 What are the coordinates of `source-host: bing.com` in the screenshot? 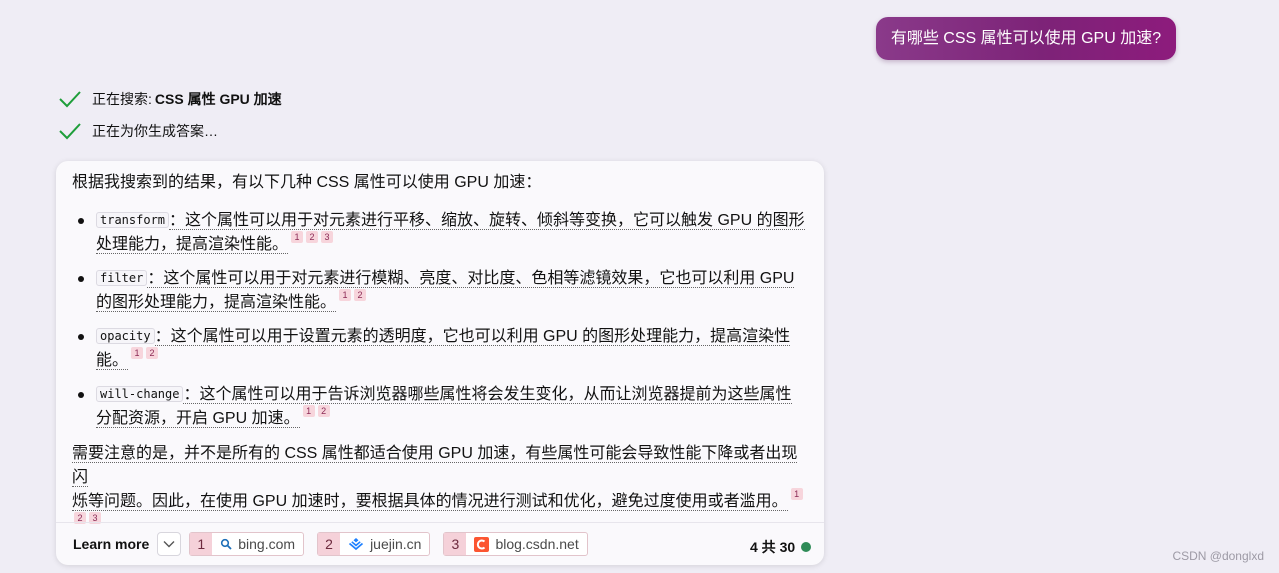 It's located at (267, 544).